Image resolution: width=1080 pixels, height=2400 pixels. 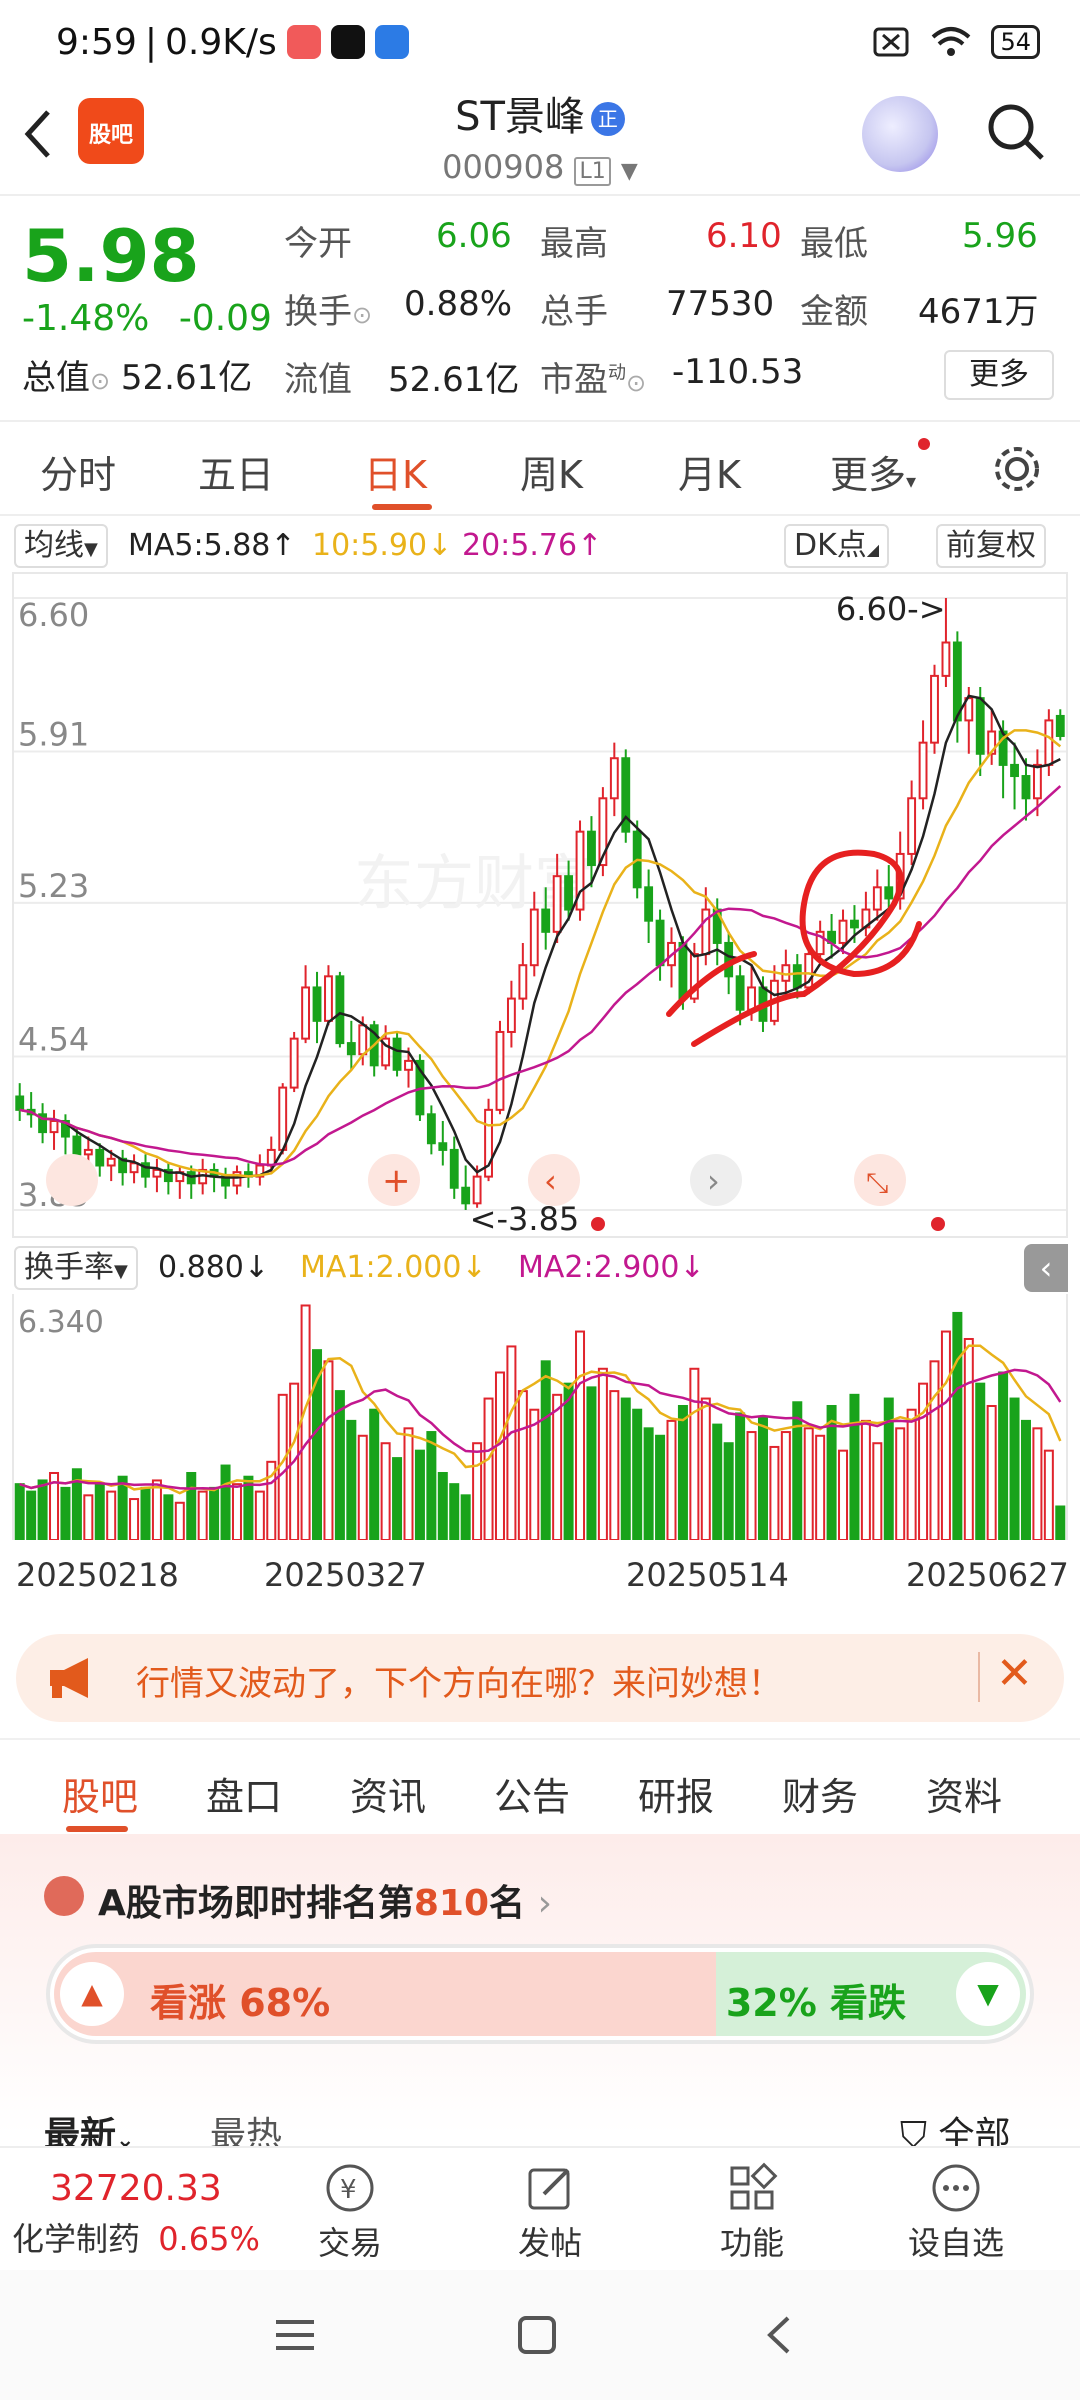 What do you see at coordinates (956, 2211) in the screenshot?
I see `add-watchlist-button: 设自选` at bounding box center [956, 2211].